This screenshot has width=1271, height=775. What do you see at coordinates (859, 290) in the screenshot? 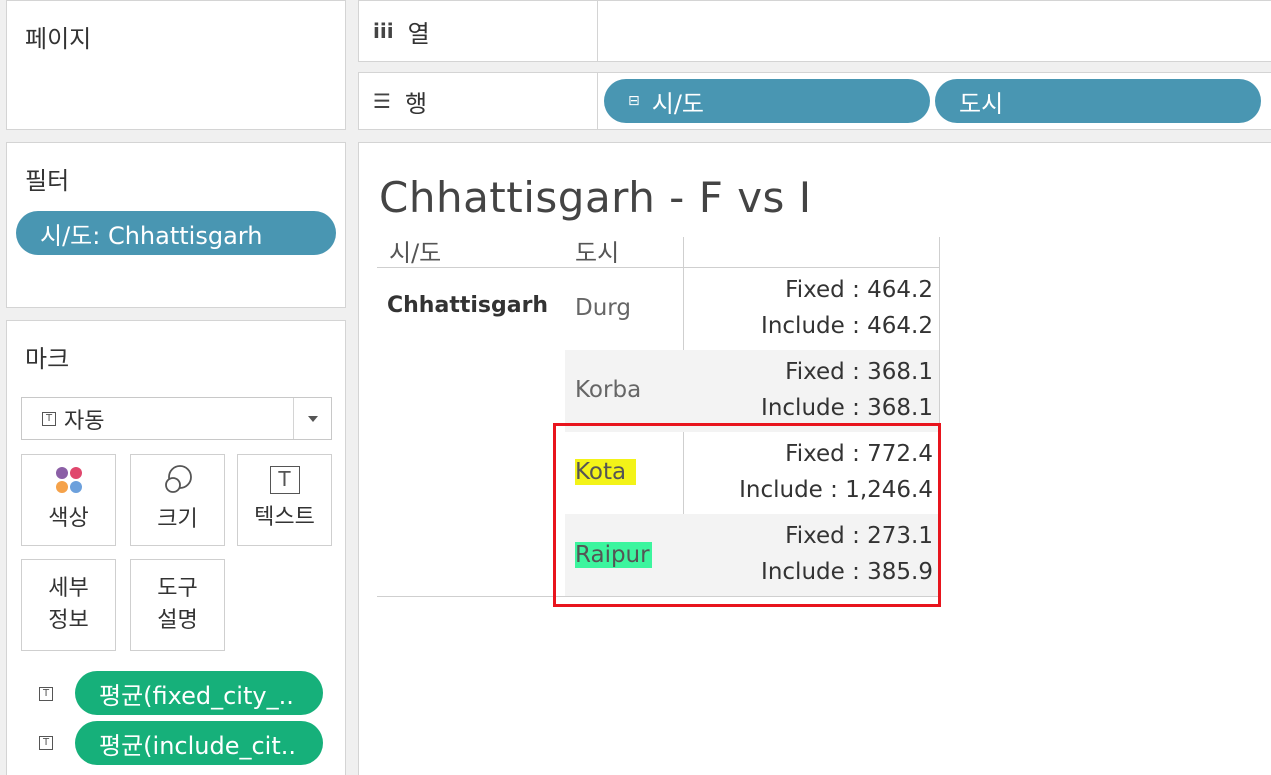
I see `fixed-value: Fixed : 464.2` at bounding box center [859, 290].